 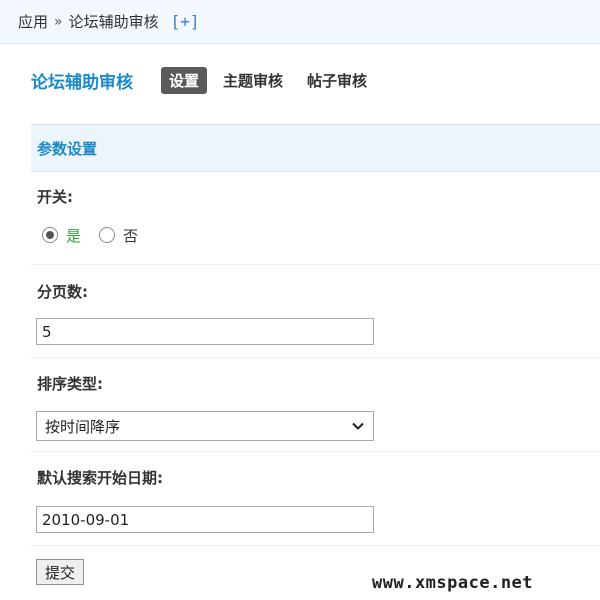 I want to click on default-search-date-label: 默认搜索开始日期:, so click(x=100, y=478).